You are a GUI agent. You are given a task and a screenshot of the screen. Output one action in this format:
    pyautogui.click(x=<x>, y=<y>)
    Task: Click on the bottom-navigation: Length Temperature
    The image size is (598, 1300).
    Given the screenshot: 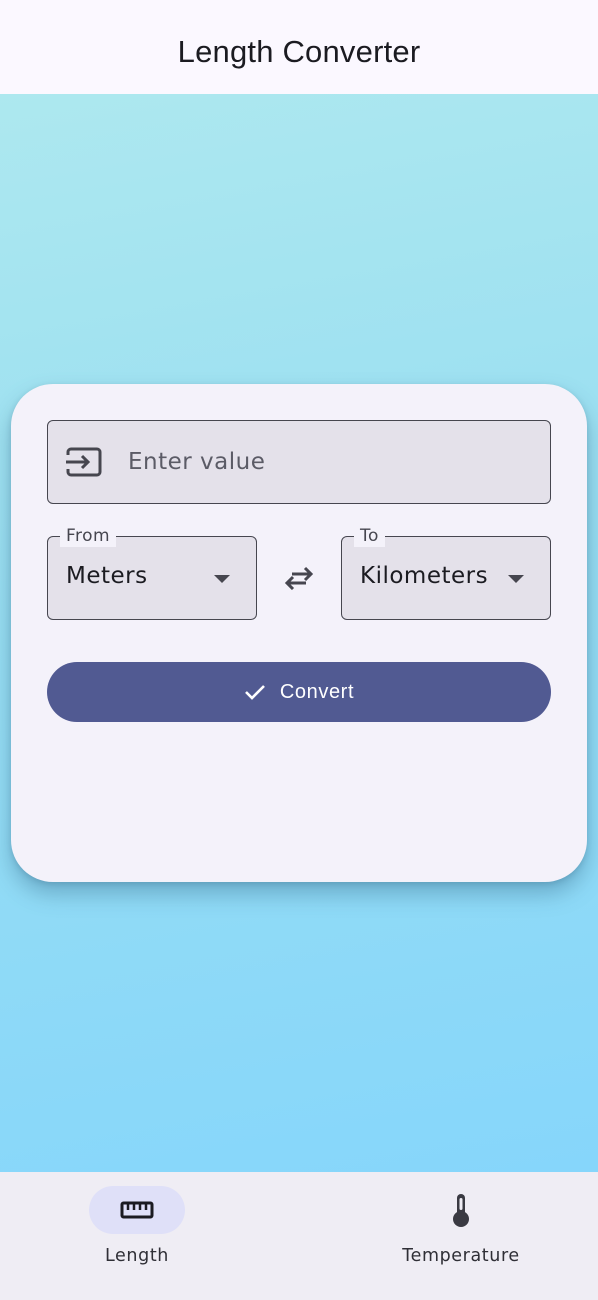 What is the action you would take?
    pyautogui.click(x=299, y=1236)
    